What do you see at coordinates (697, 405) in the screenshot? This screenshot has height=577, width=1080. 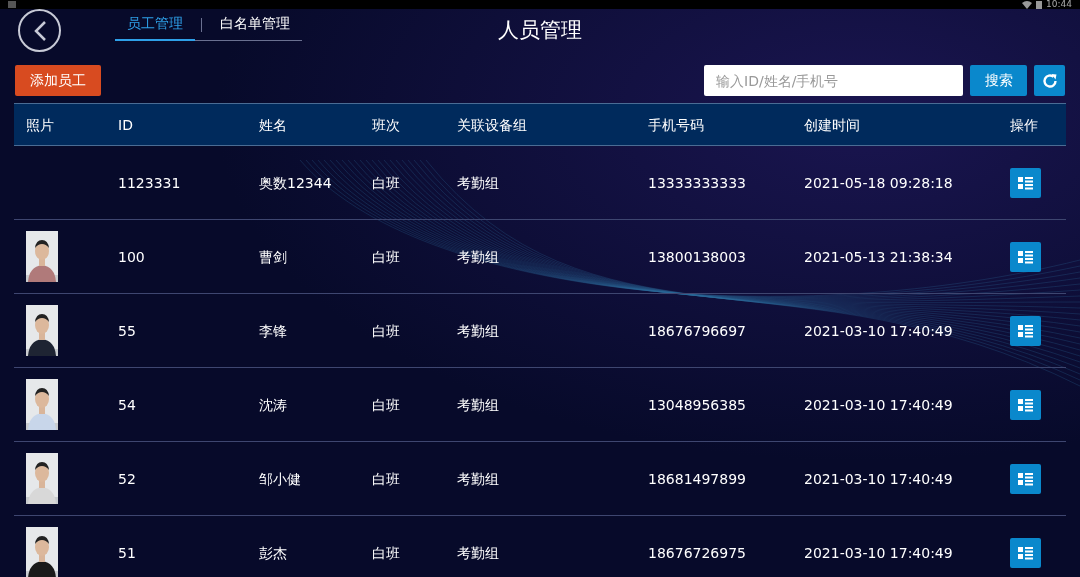 I see `table-cell-text: 13048956385` at bounding box center [697, 405].